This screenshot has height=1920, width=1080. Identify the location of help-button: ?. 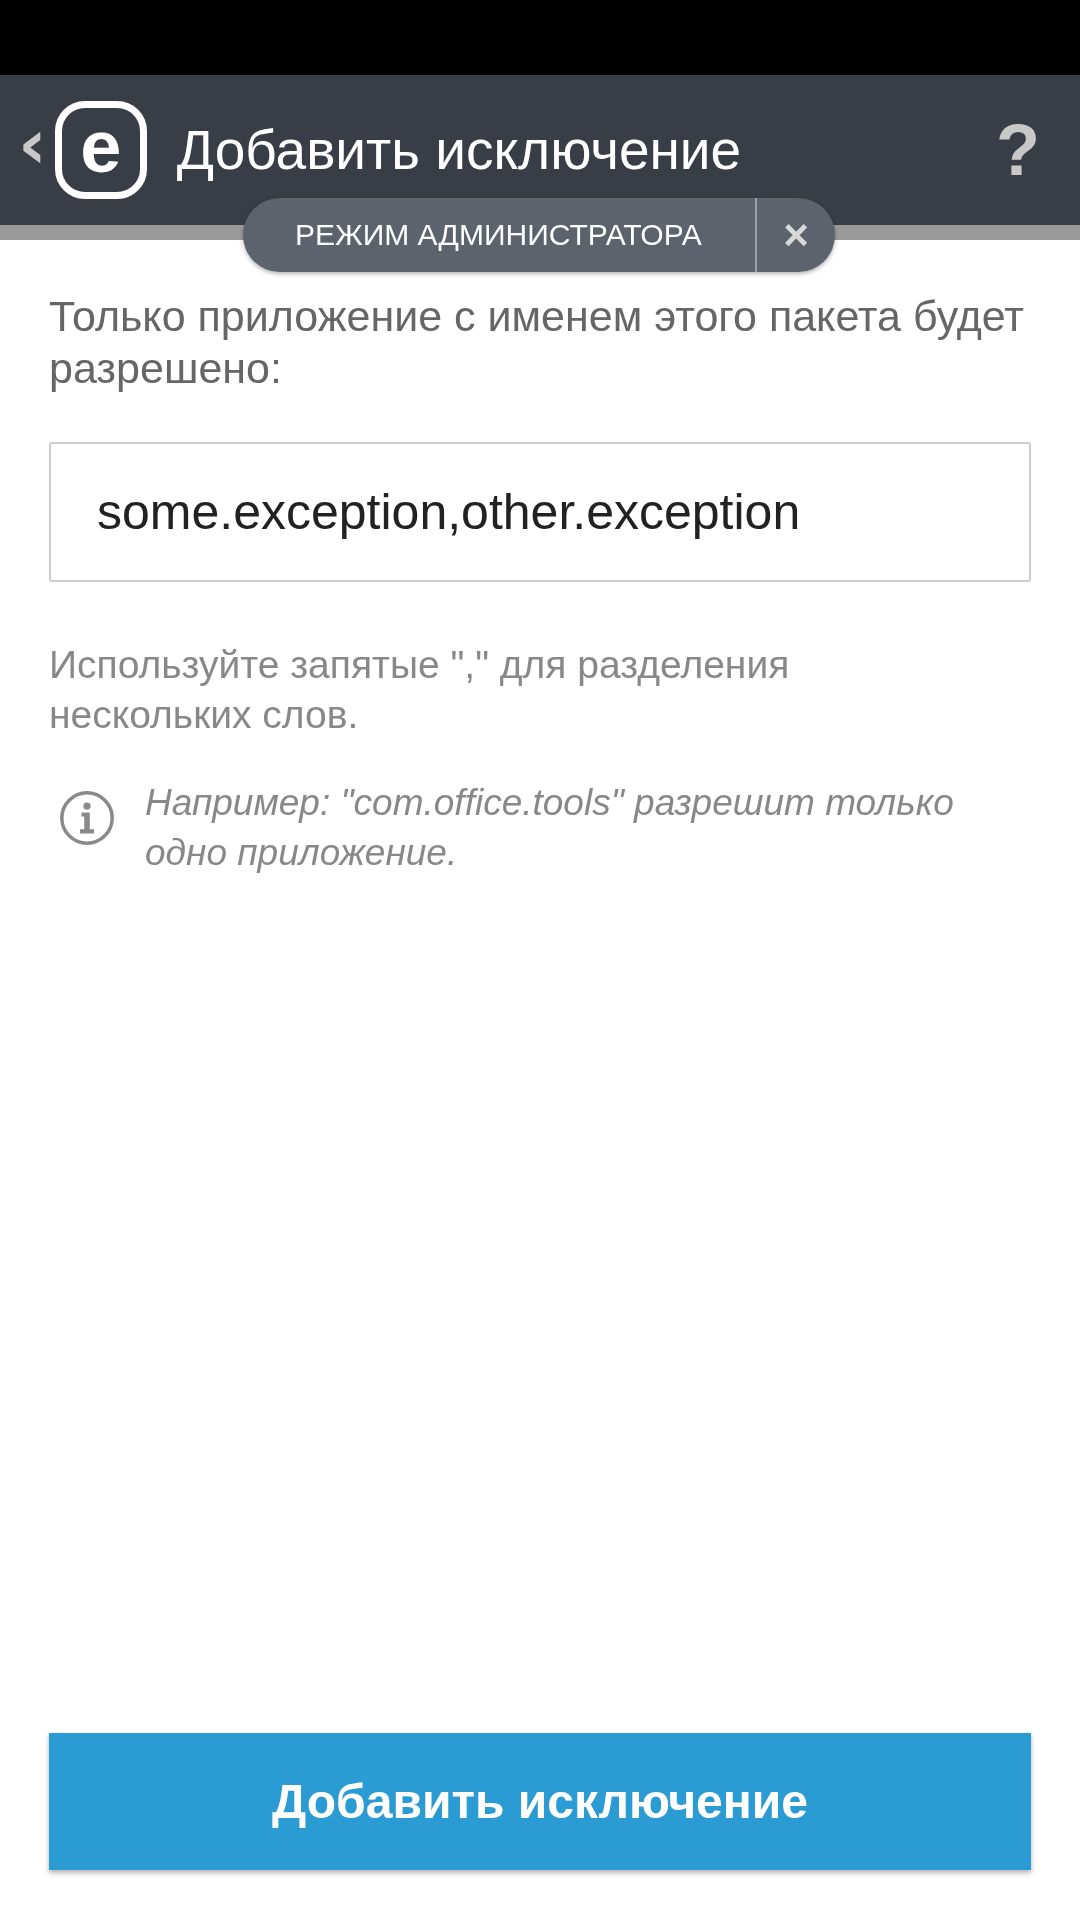
(1018, 150).